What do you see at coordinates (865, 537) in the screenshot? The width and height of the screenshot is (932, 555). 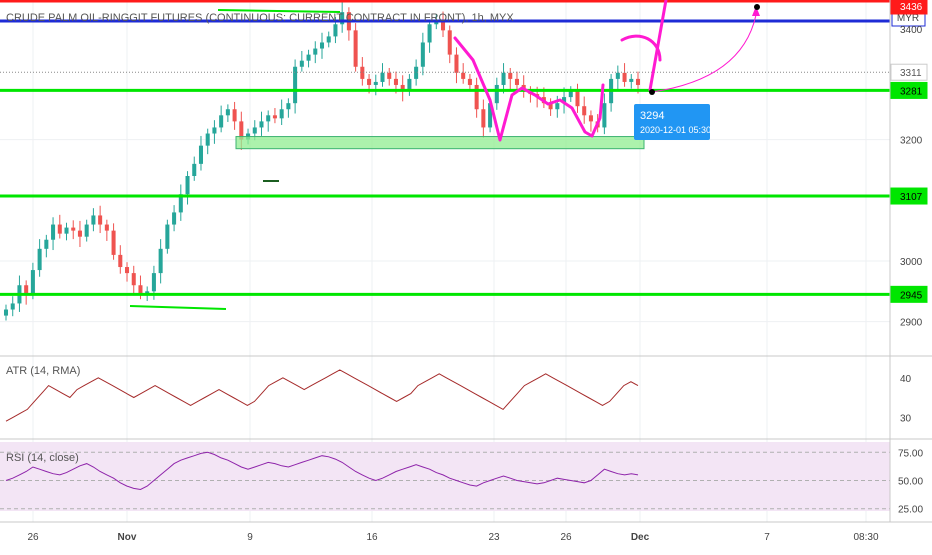 I see `time-tick-label: 08:30` at bounding box center [865, 537].